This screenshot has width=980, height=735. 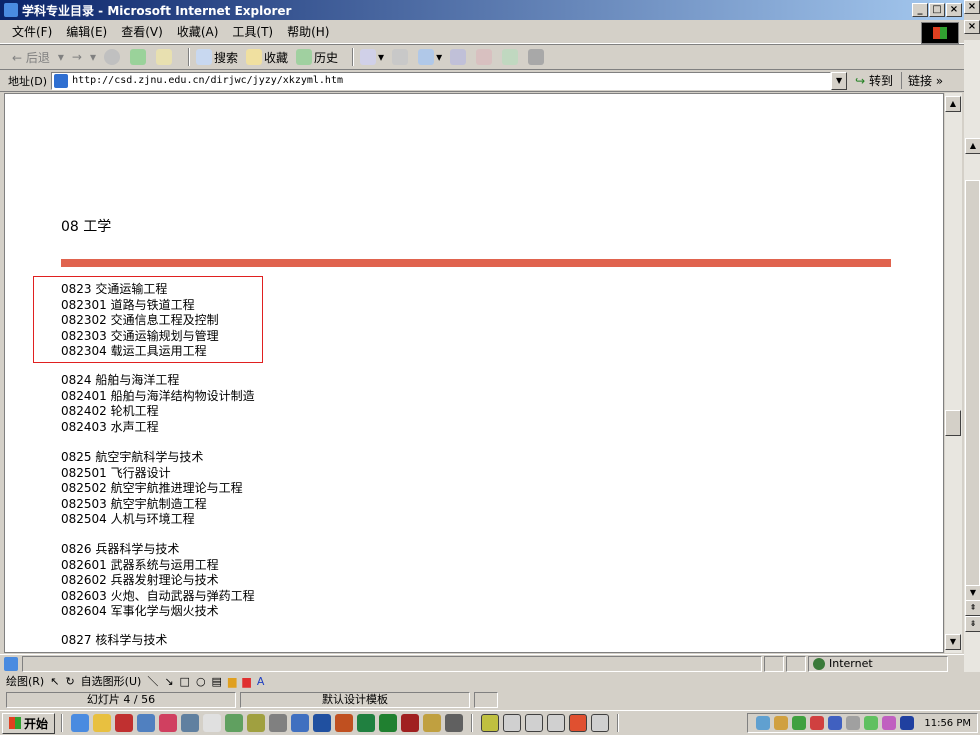 I want to click on menu-help: 帮助(H), so click(x=308, y=31).